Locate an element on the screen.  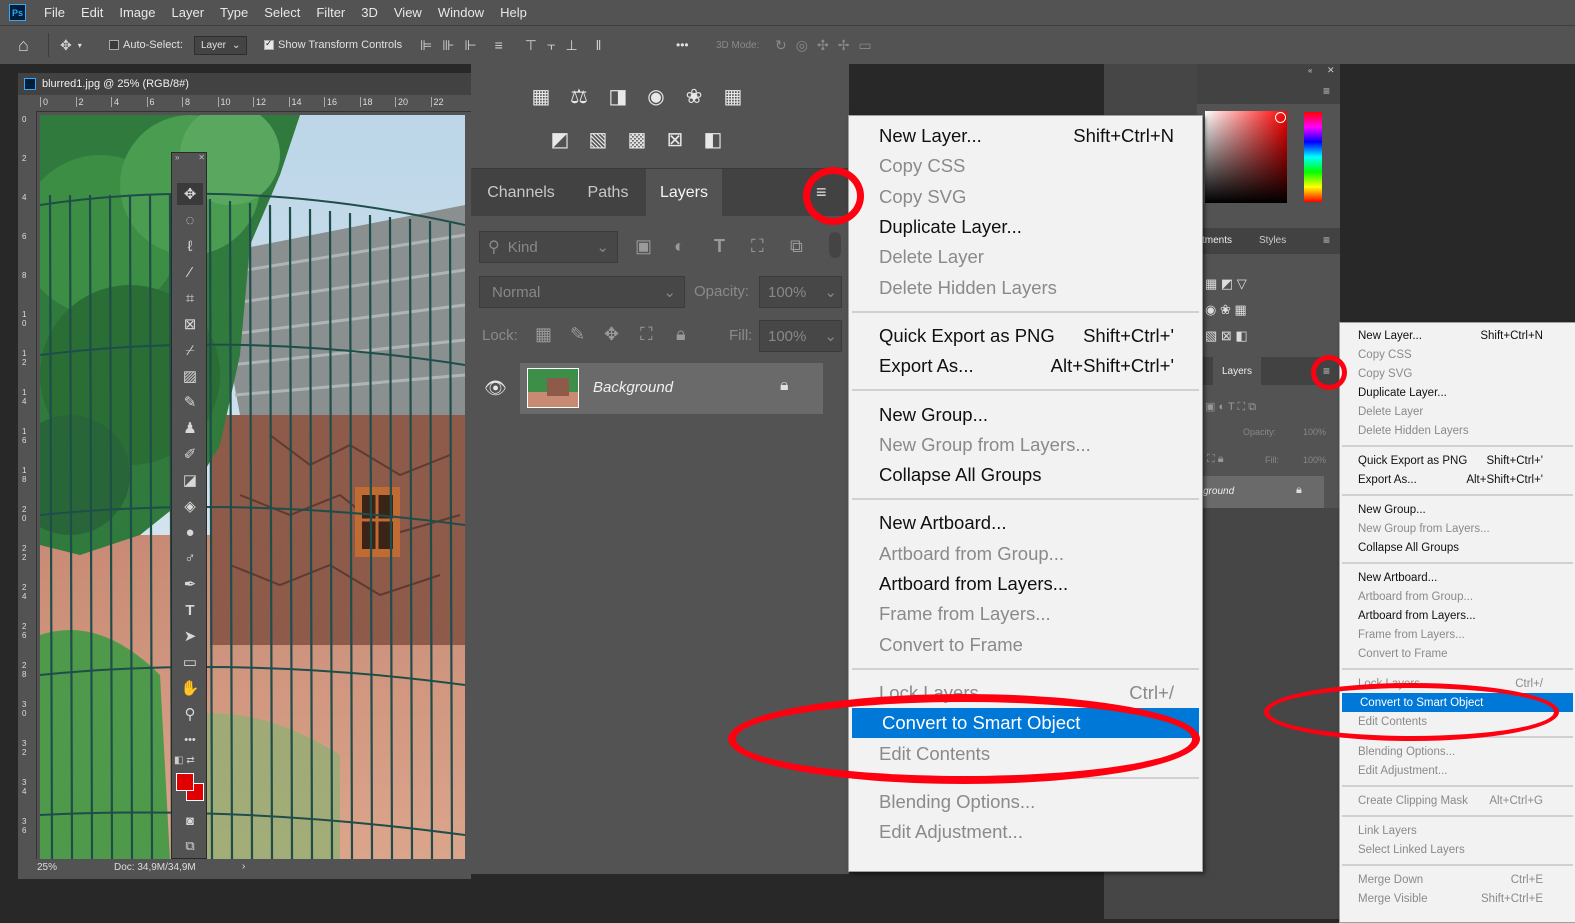
screen-mode-button: ⧉ is located at coordinates (190, 846).